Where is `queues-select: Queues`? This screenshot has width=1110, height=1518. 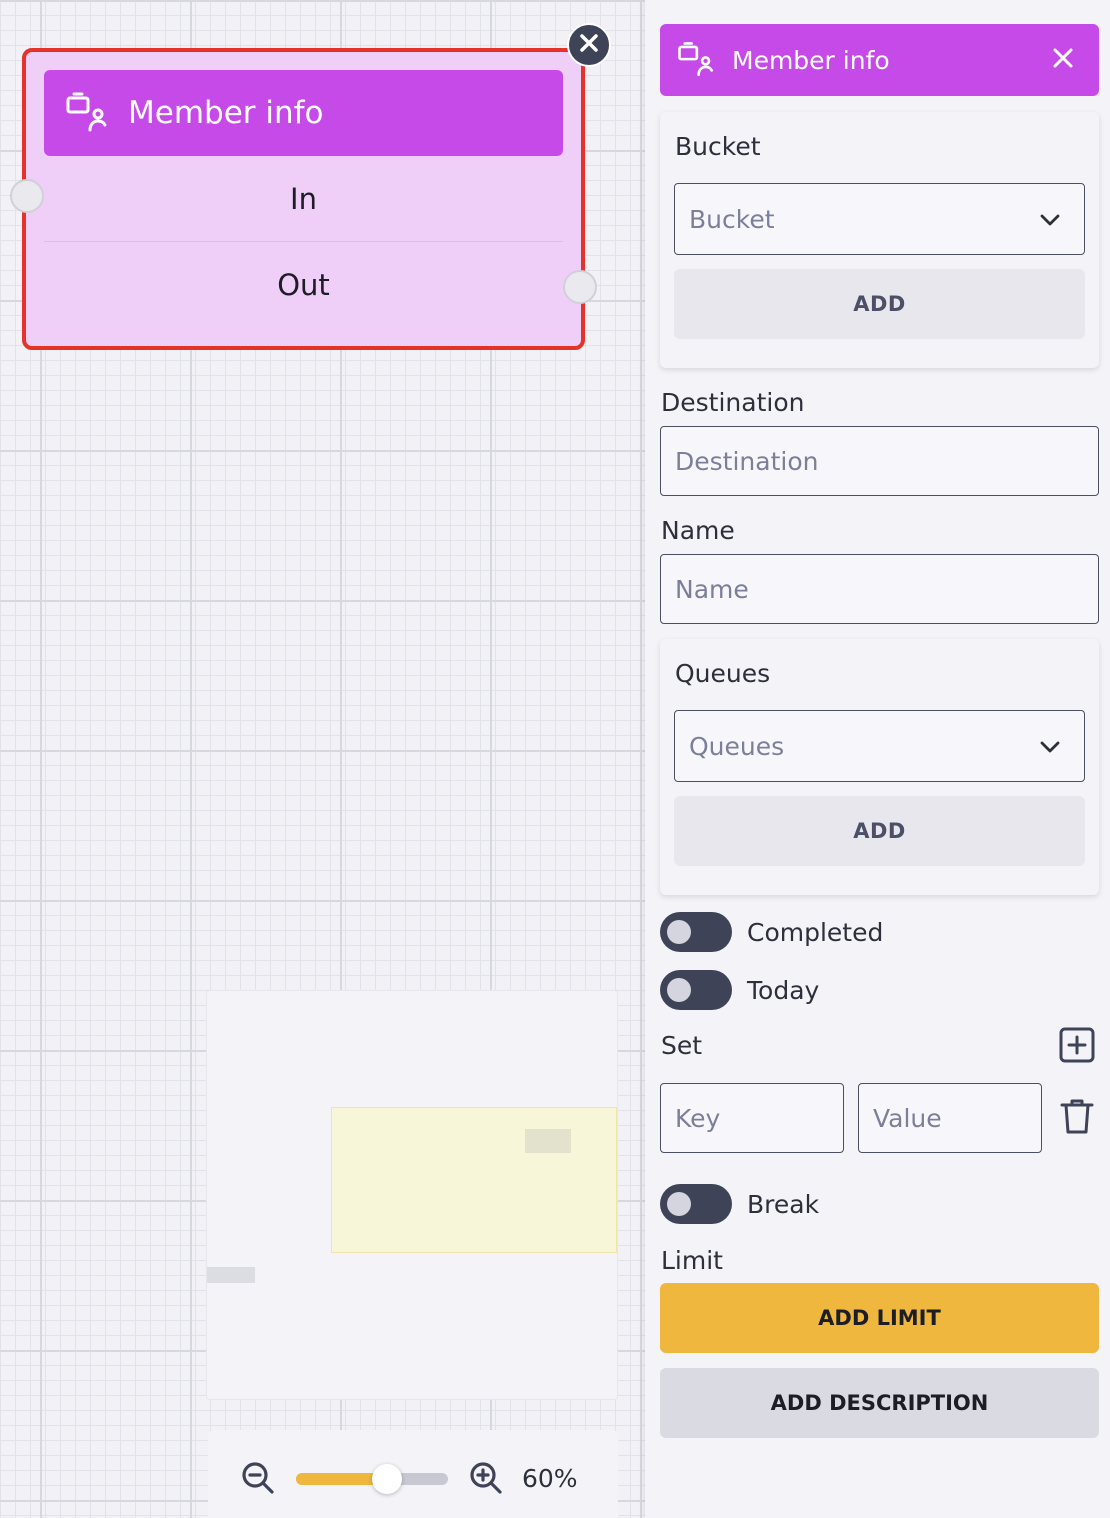 queues-select: Queues is located at coordinates (879, 746).